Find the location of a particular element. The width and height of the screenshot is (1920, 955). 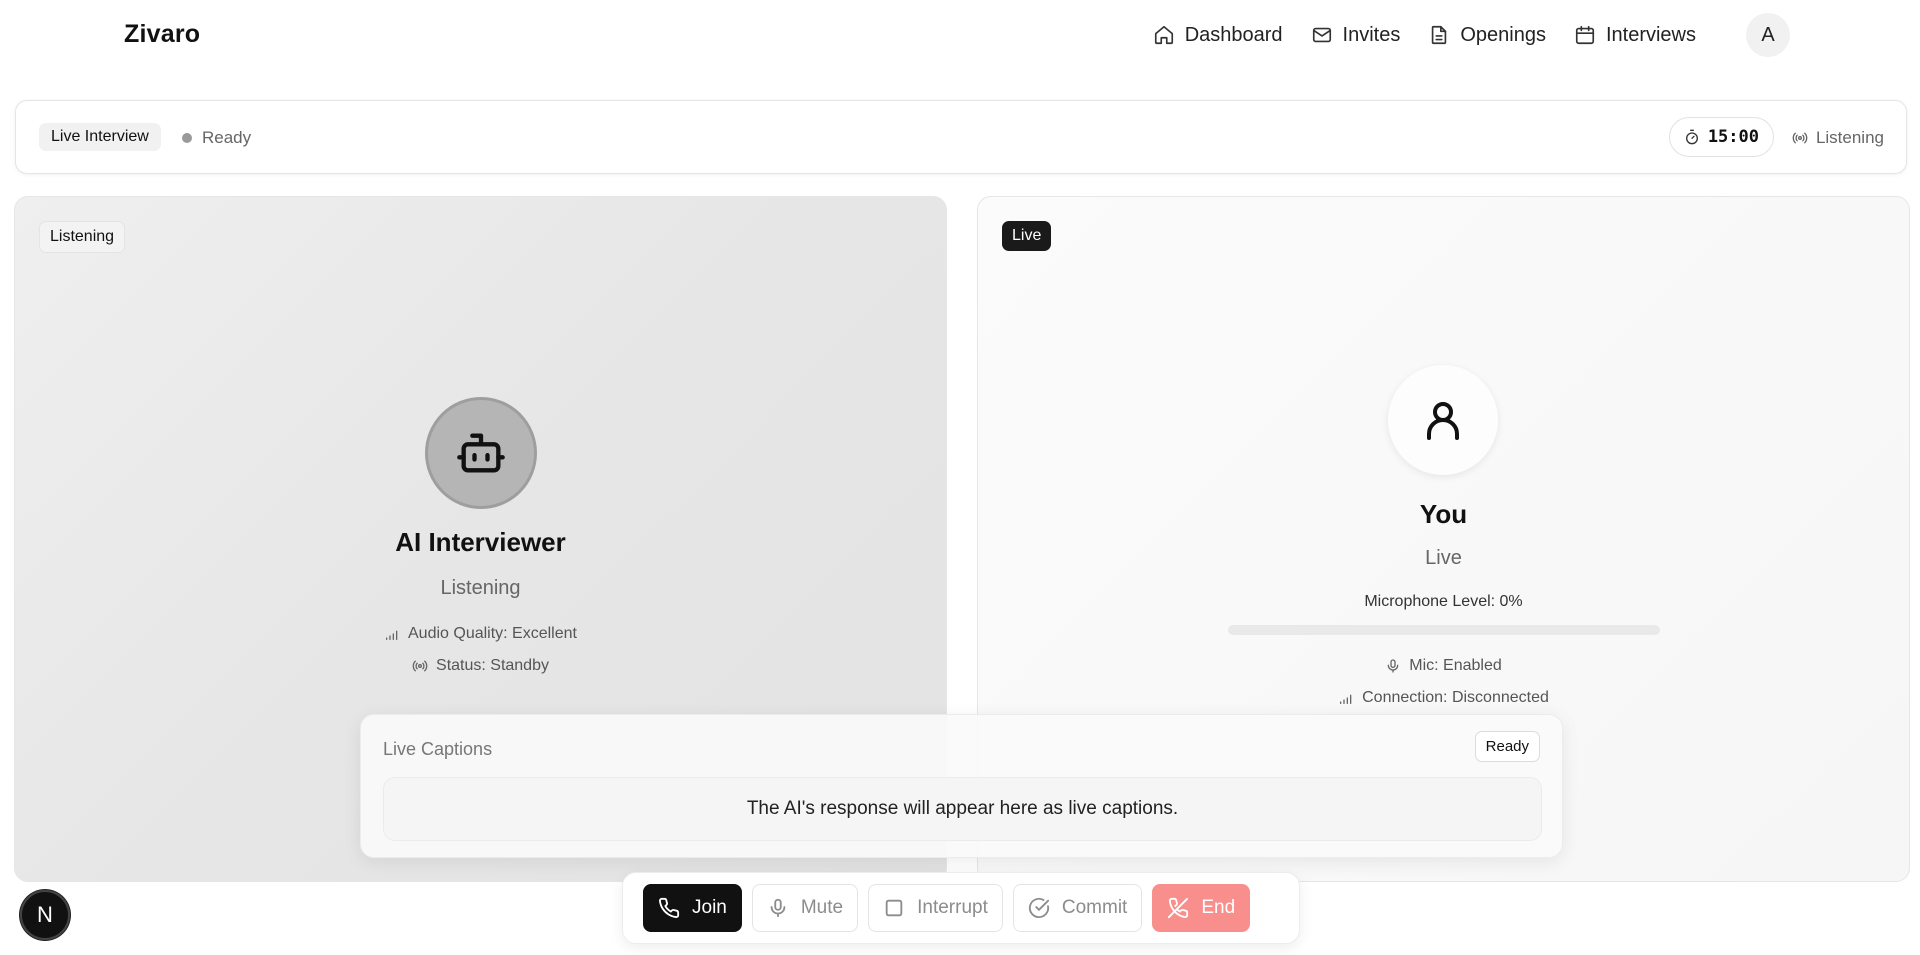

nav-interviews: Interviews is located at coordinates (1635, 35).